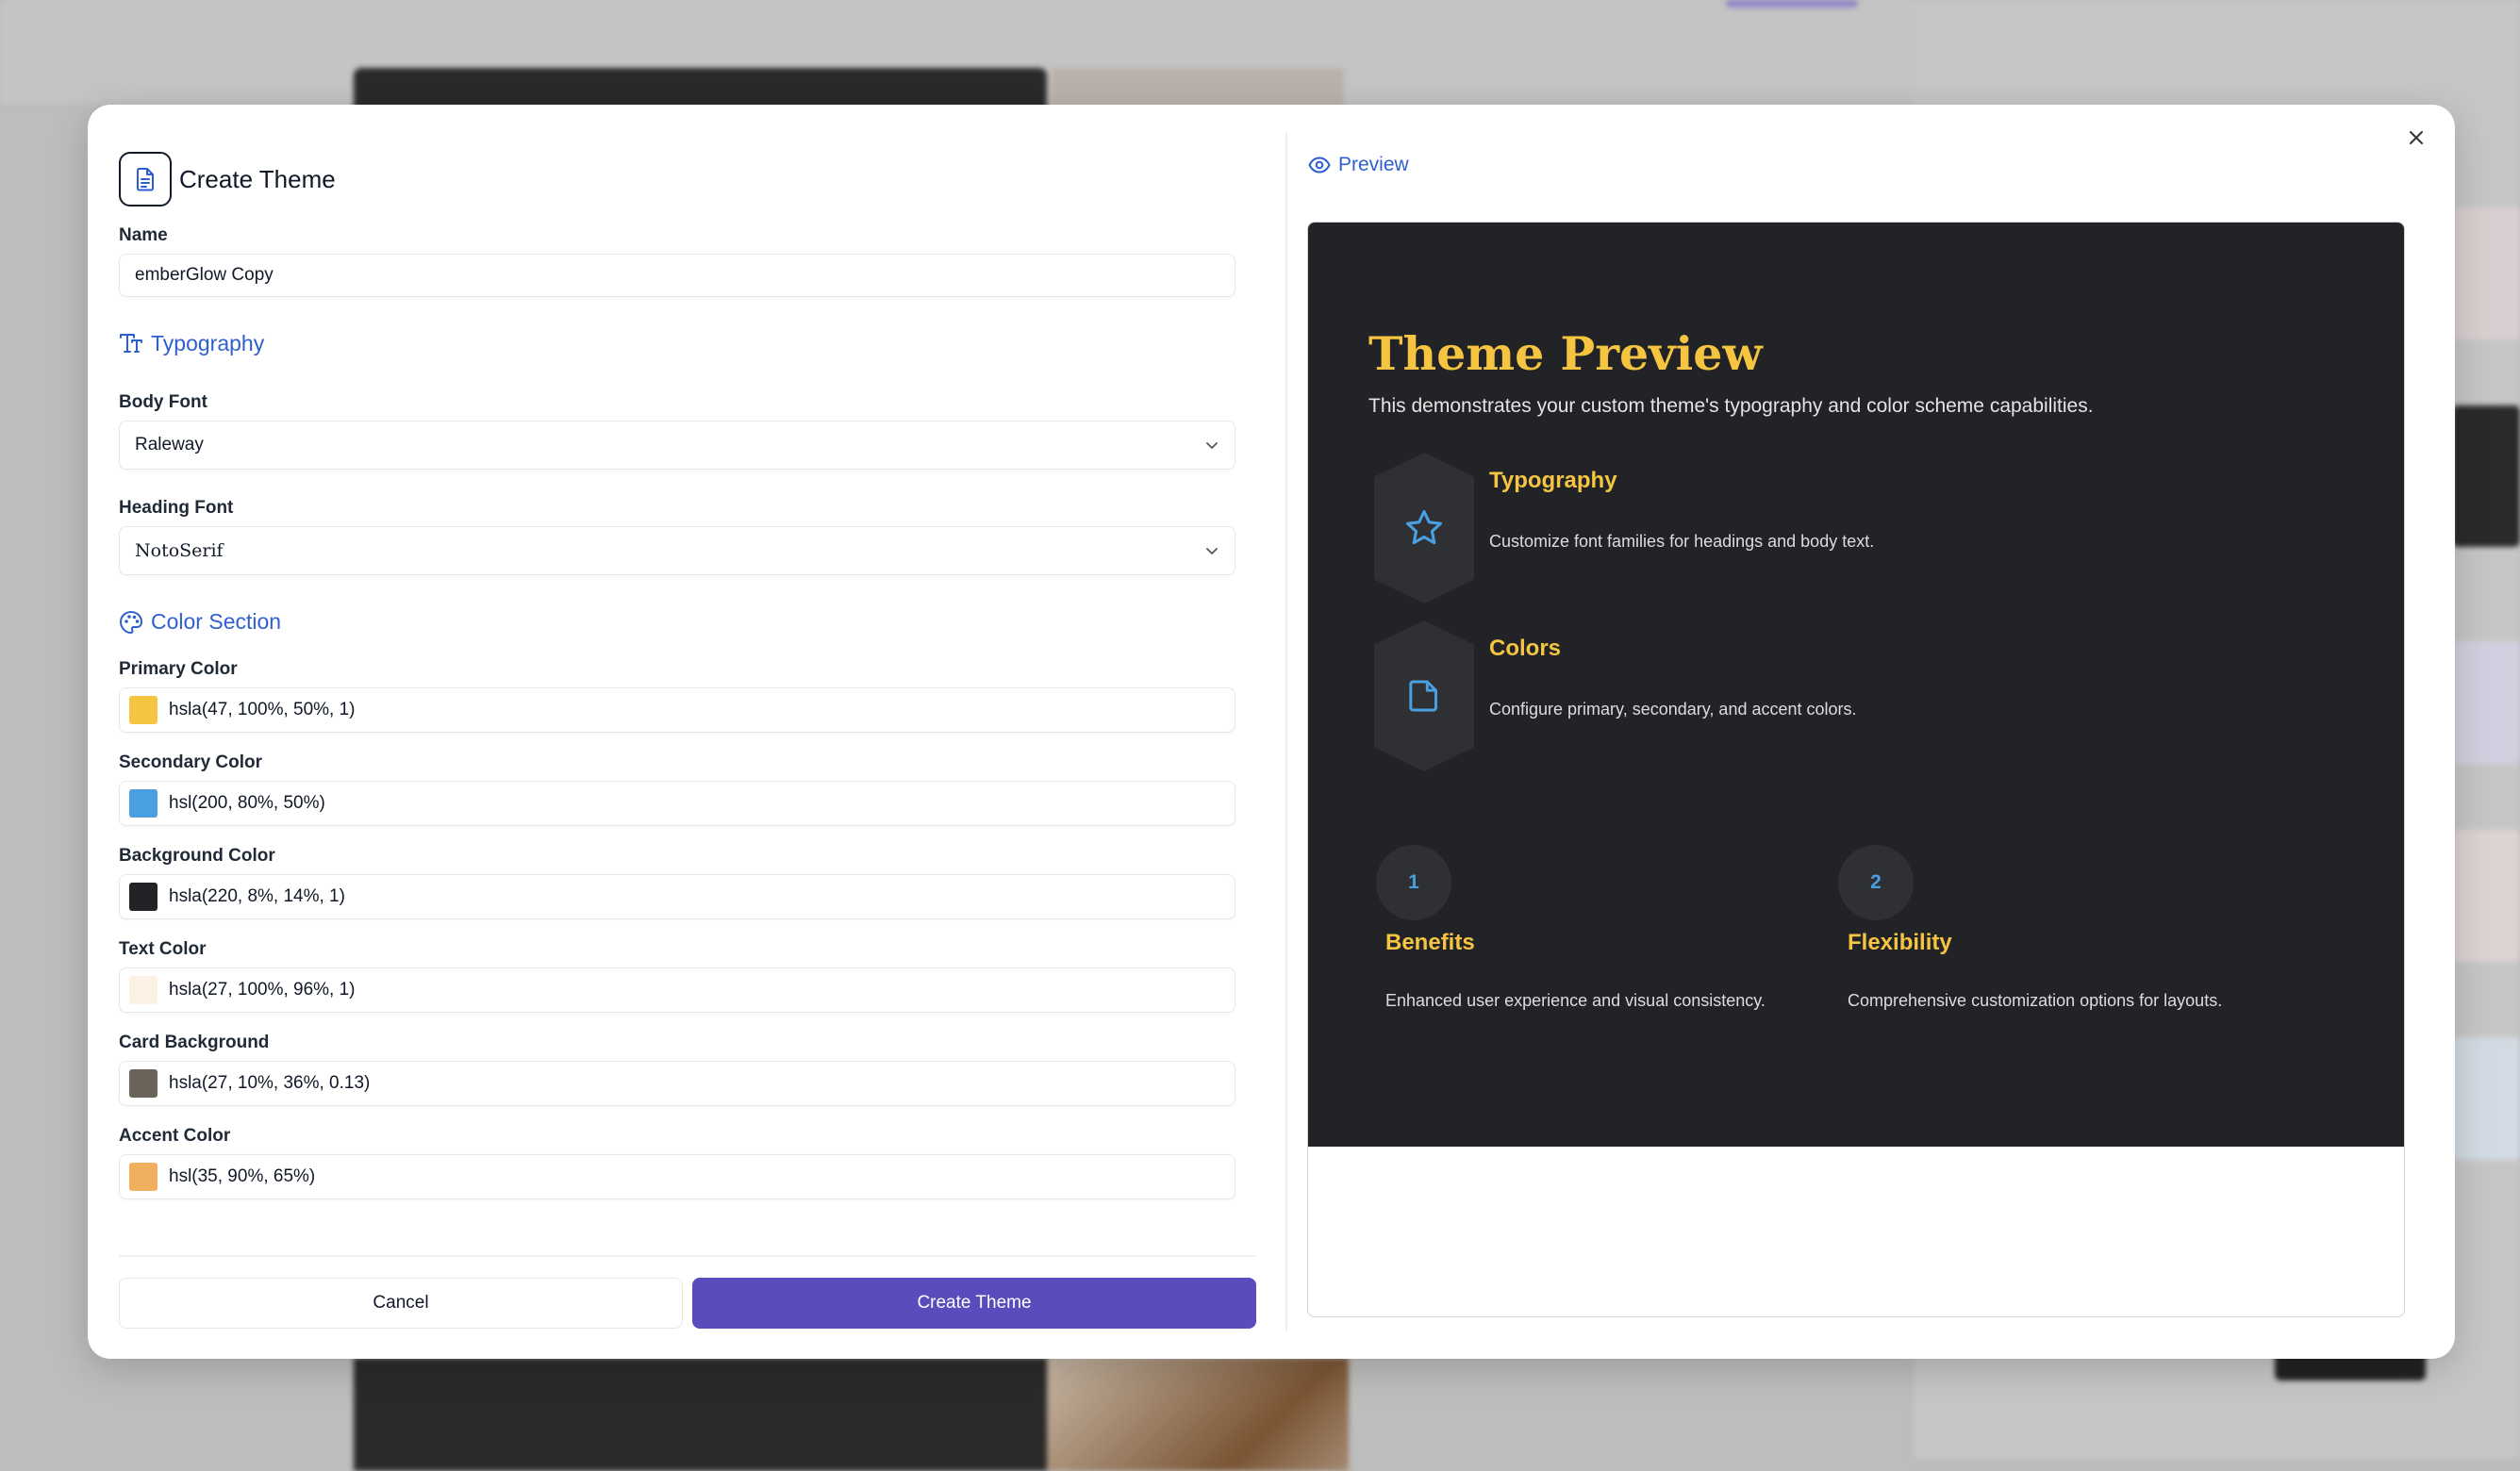 The image size is (2520, 1471). What do you see at coordinates (179, 669) in the screenshot?
I see `color-field-label: Primary Color` at bounding box center [179, 669].